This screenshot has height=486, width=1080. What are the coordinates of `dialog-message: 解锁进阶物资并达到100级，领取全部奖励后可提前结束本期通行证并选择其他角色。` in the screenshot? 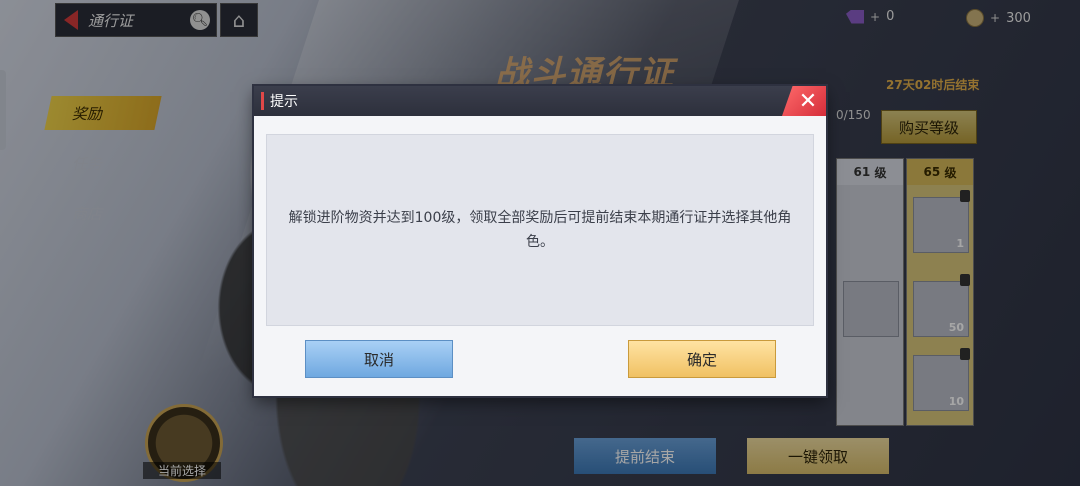 It's located at (540, 230).